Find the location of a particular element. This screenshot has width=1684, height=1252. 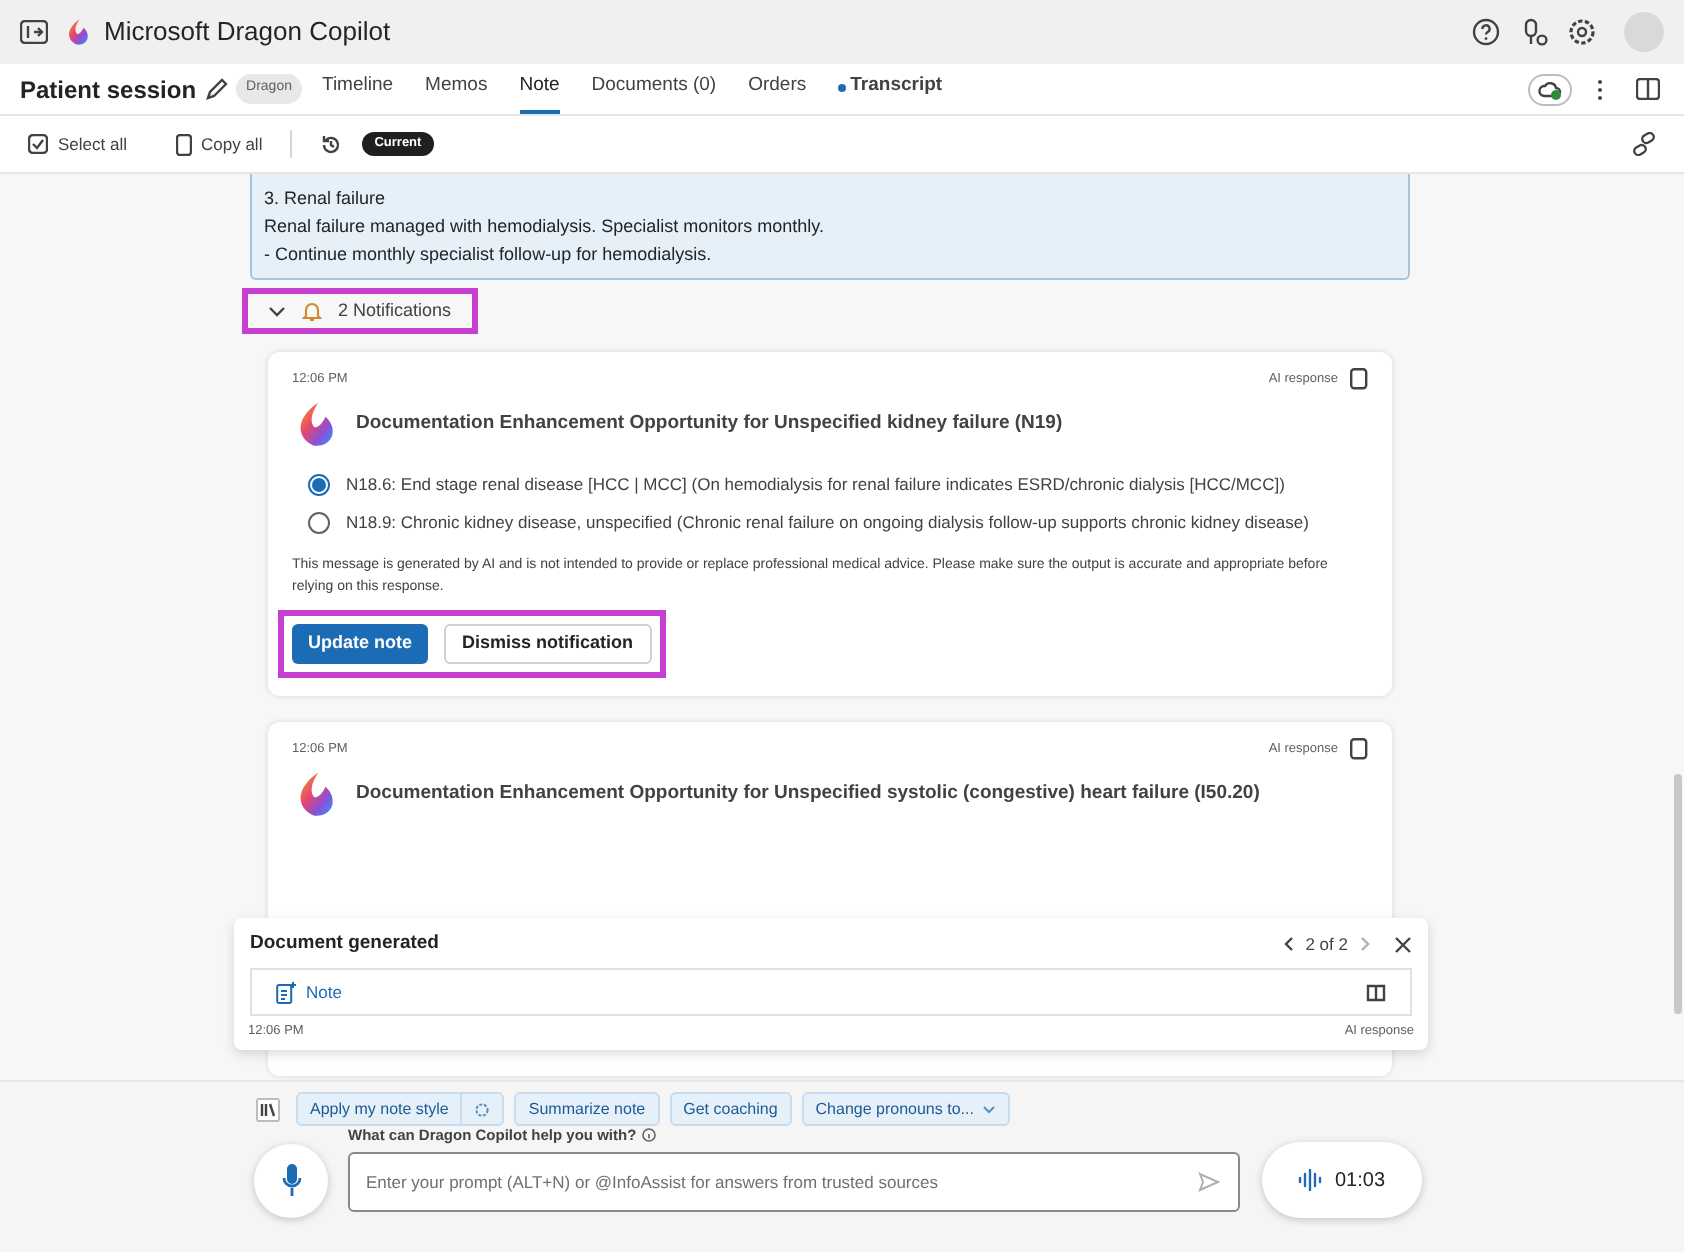

tab: Orders is located at coordinates (777, 89).